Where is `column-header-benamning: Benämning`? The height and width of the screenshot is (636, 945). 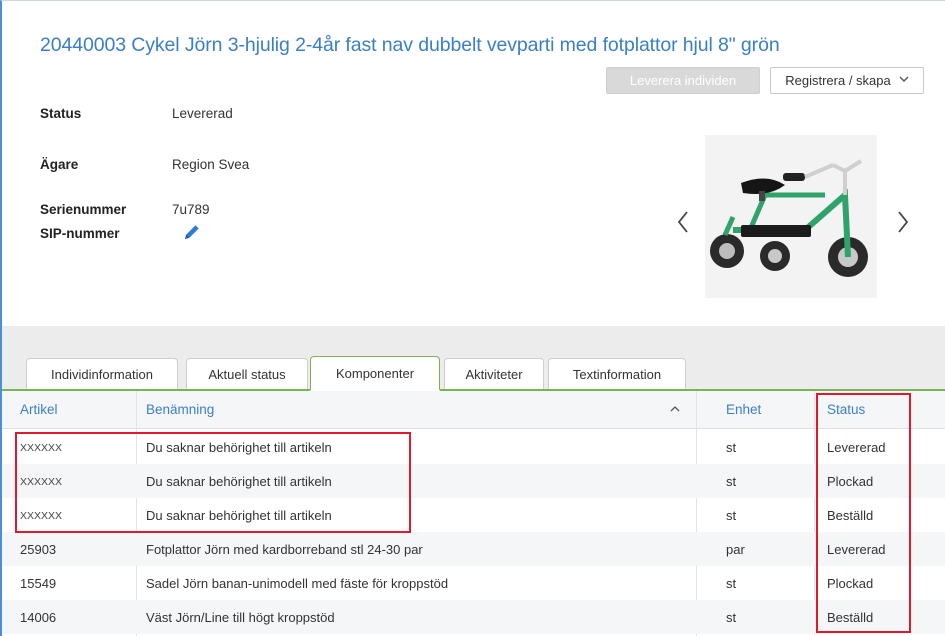 column-header-benamning: Benämning is located at coordinates (180, 409).